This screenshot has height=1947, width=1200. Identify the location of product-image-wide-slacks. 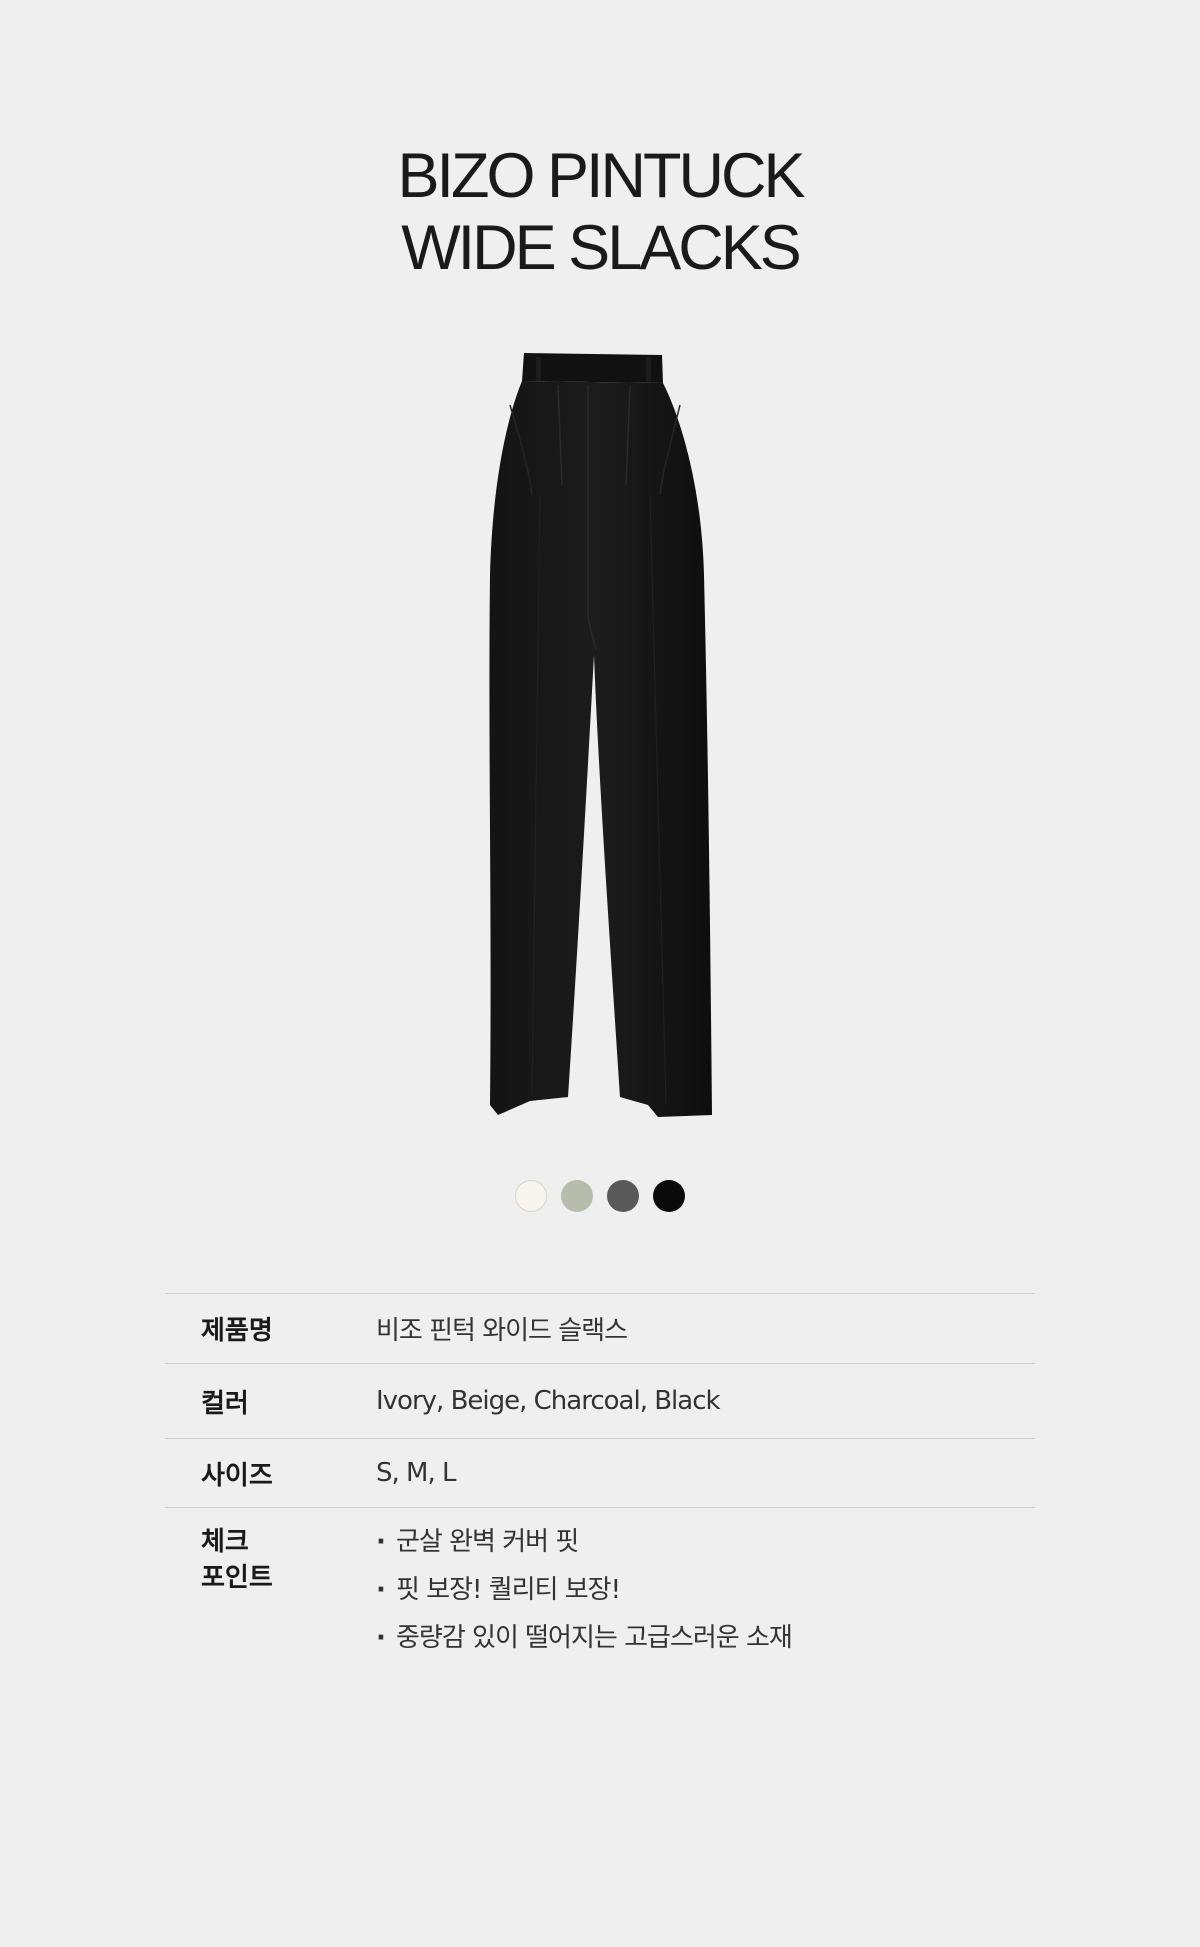
(600, 735).